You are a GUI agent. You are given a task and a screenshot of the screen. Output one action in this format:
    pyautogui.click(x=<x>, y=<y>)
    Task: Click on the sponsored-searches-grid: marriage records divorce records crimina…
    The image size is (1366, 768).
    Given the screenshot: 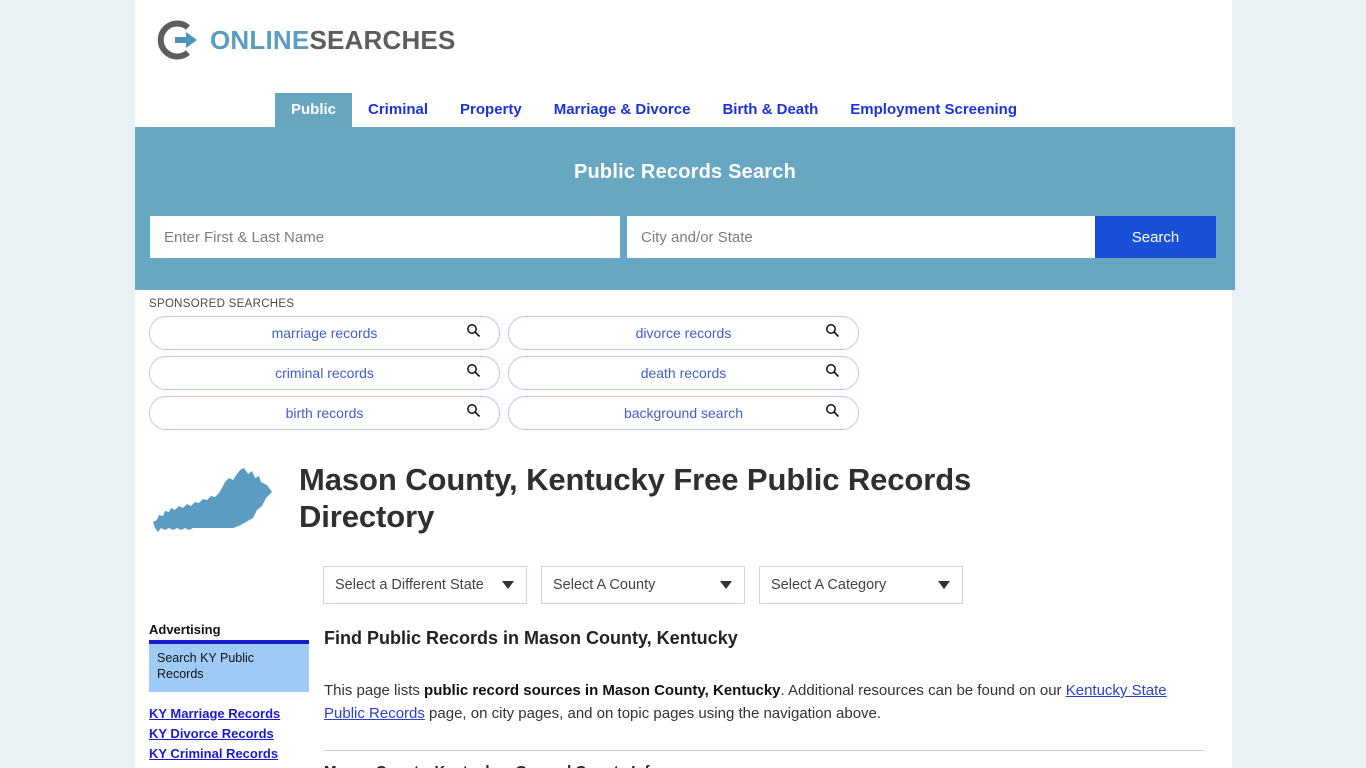 What is the action you would take?
    pyautogui.click(x=683, y=373)
    